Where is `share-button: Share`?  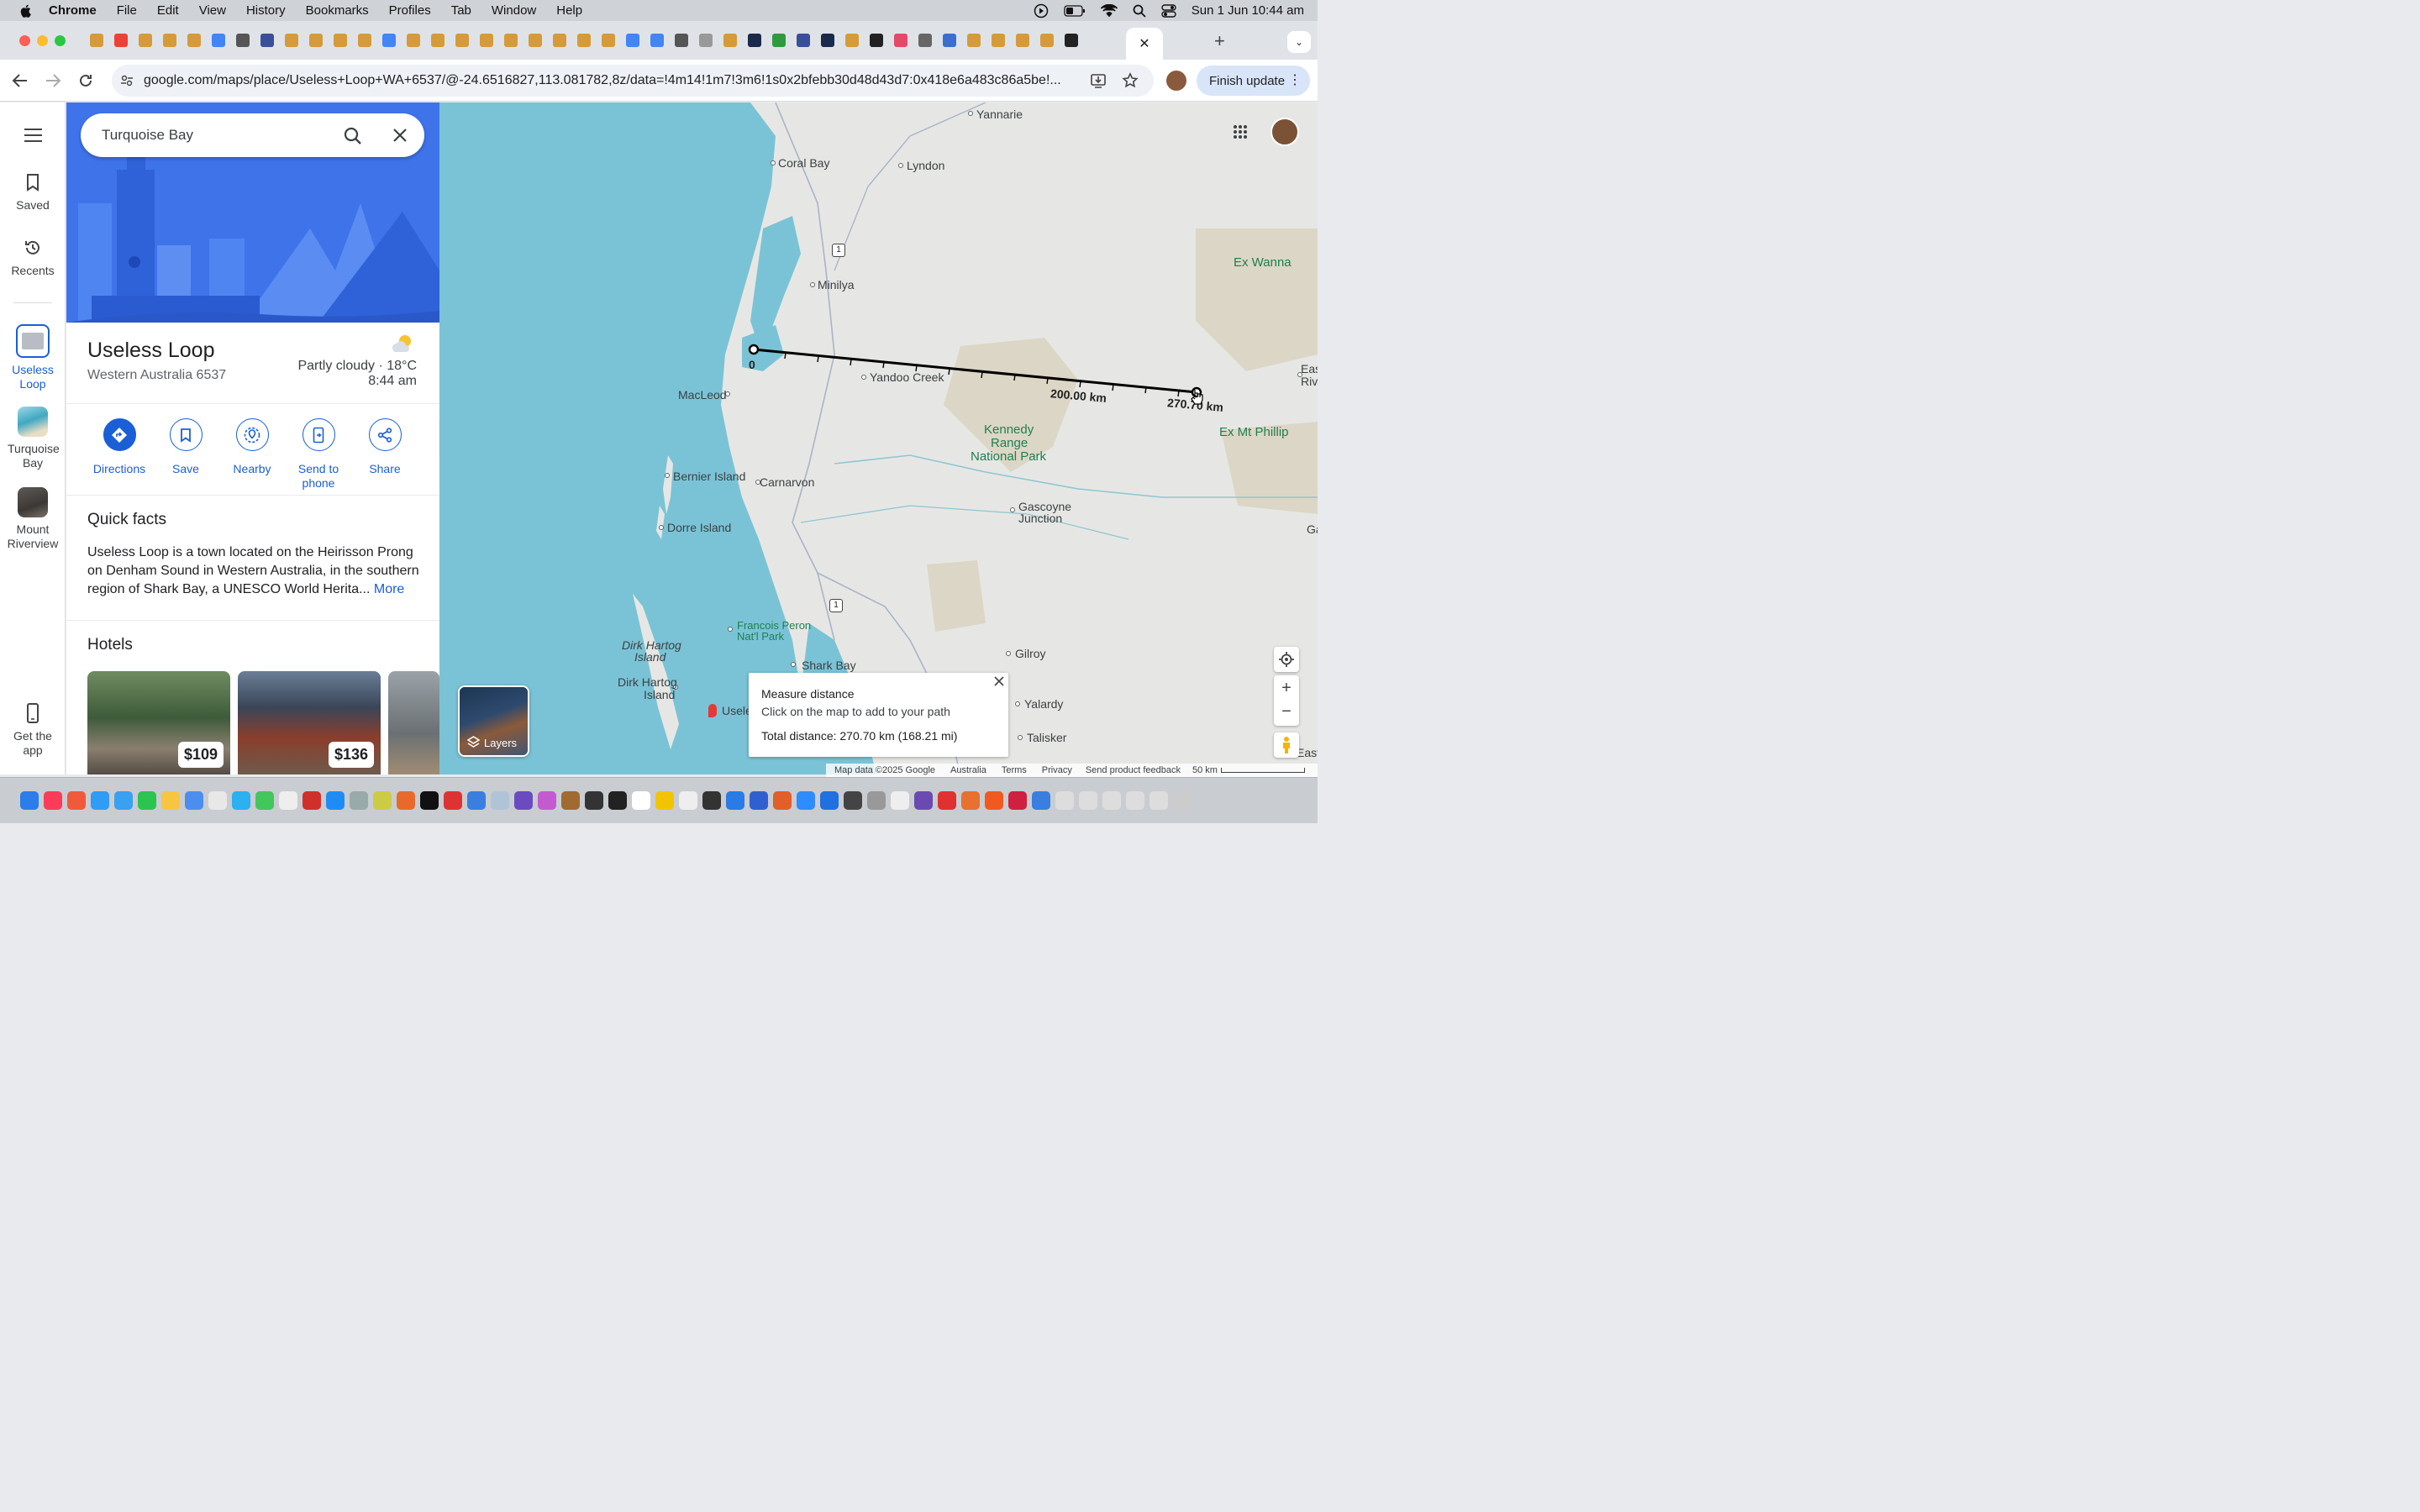 share-button: Share is located at coordinates (384, 447).